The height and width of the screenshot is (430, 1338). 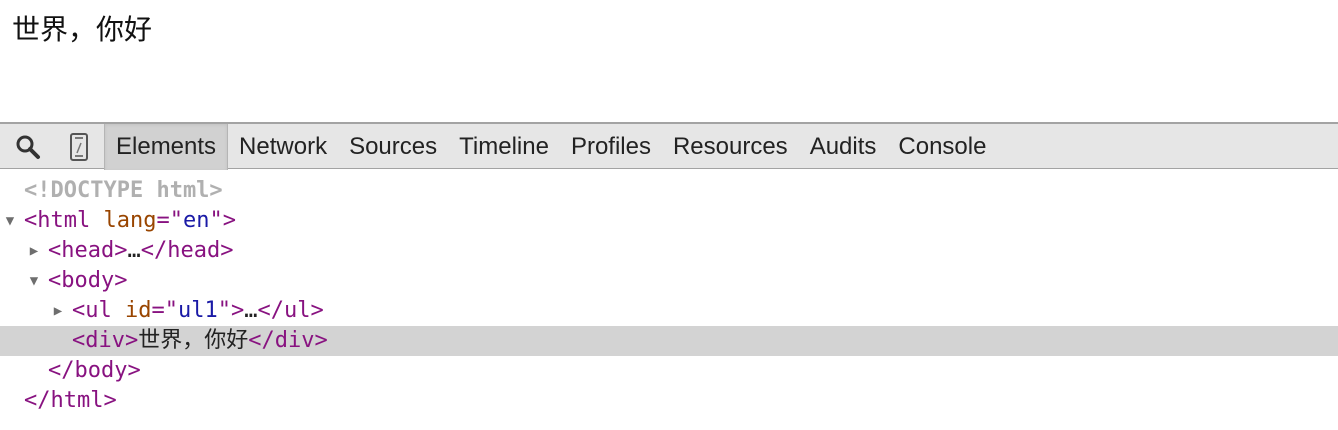 What do you see at coordinates (166, 147) in the screenshot?
I see `tab-elements: Elements` at bounding box center [166, 147].